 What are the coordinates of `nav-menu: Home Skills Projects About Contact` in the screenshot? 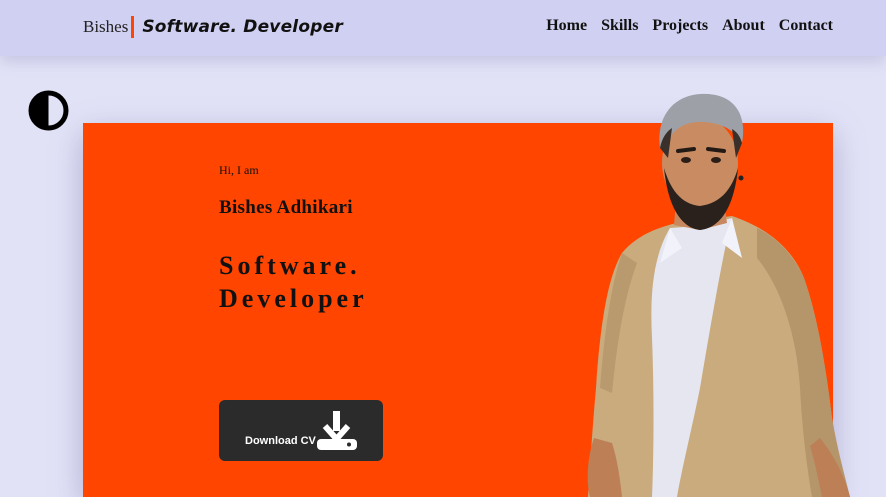 It's located at (689, 26).